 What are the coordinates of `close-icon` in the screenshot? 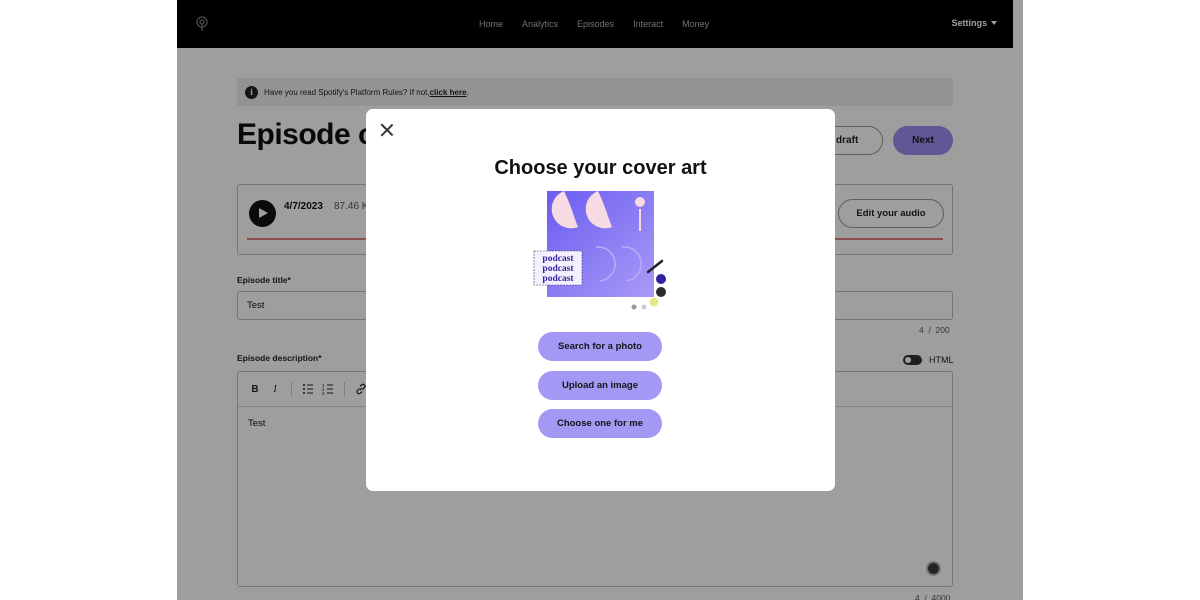 It's located at (387, 130).